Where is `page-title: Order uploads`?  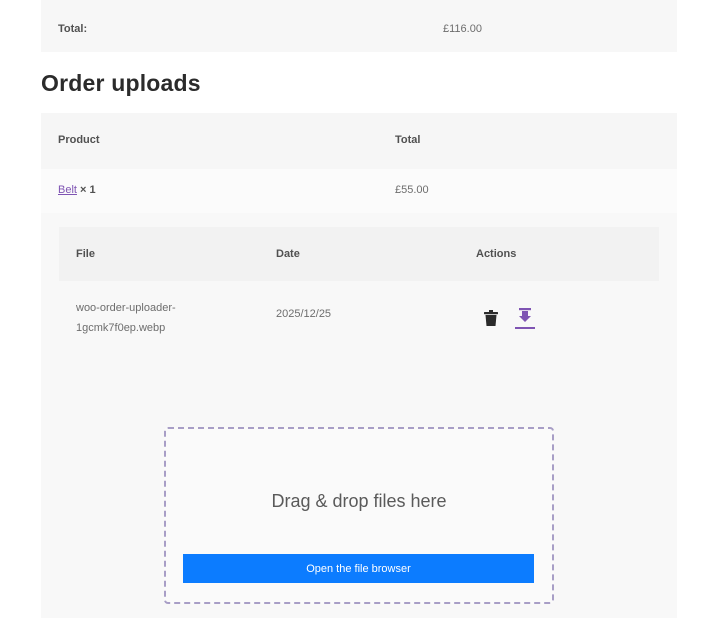 page-title: Order uploads is located at coordinates (121, 83).